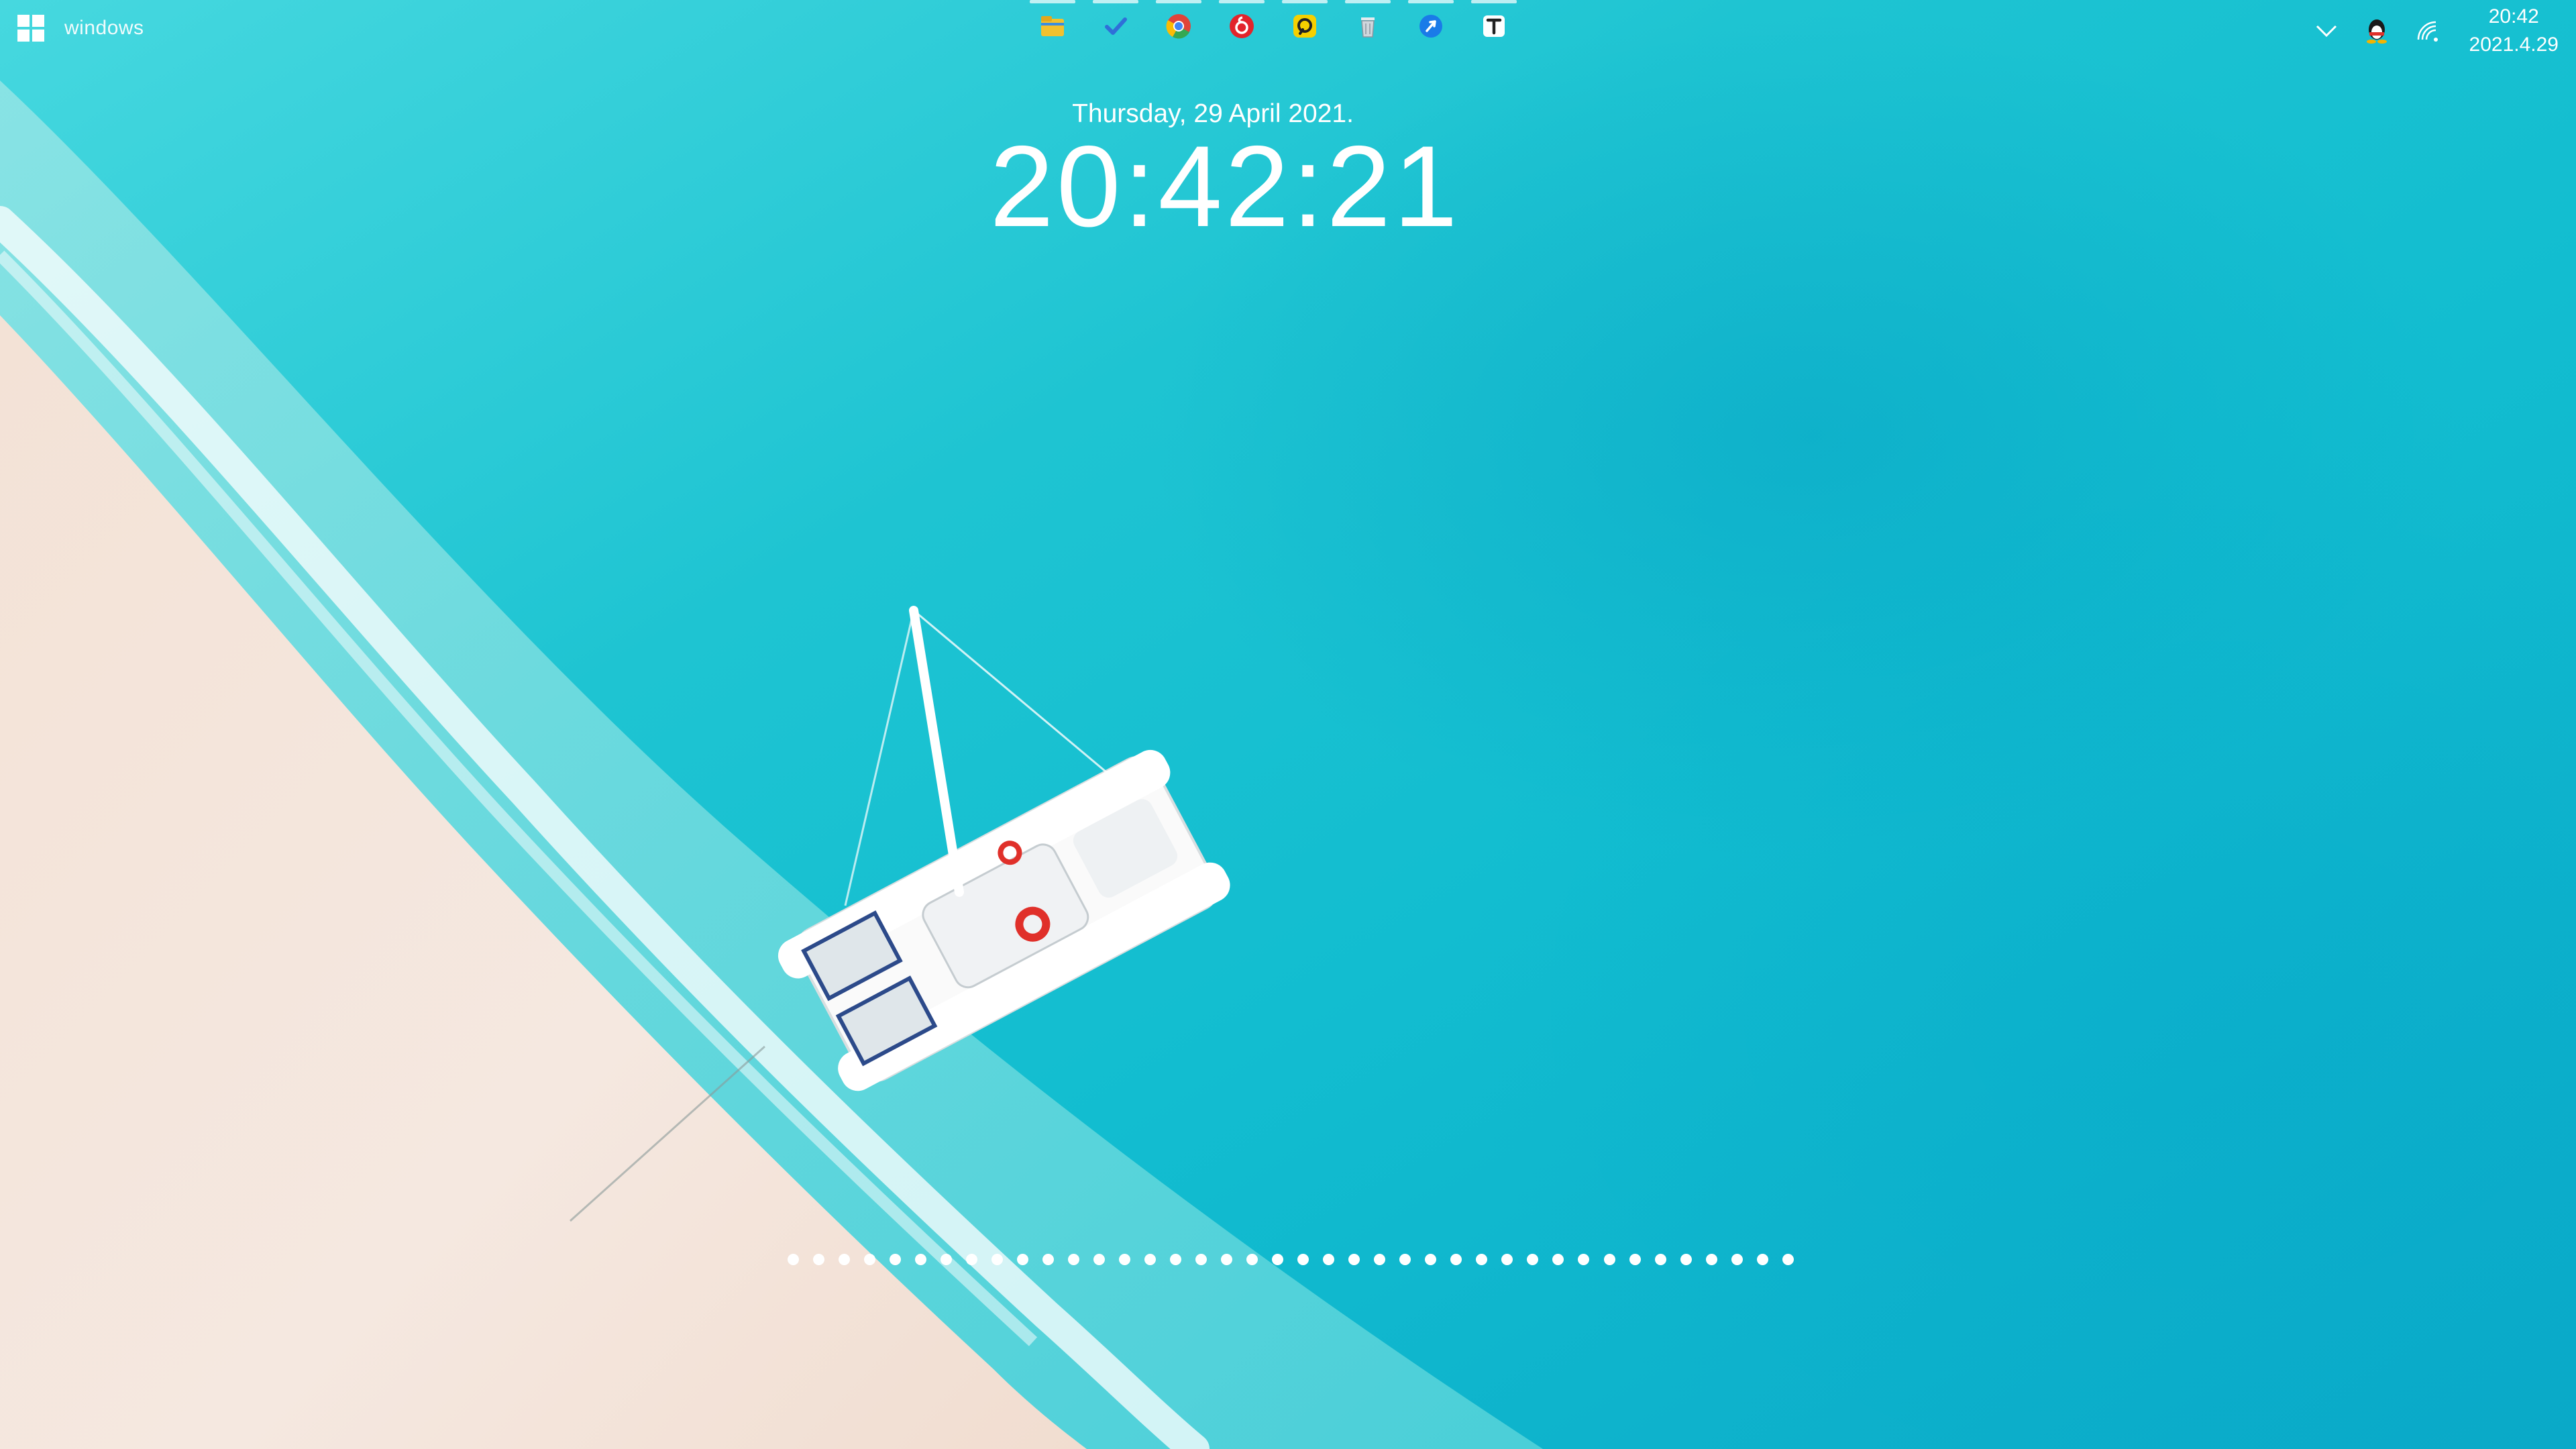 The image size is (2576, 1449). Describe the element at coordinates (2514, 45) in the screenshot. I see `taskbar-clock-date: 2021.4.29` at that location.